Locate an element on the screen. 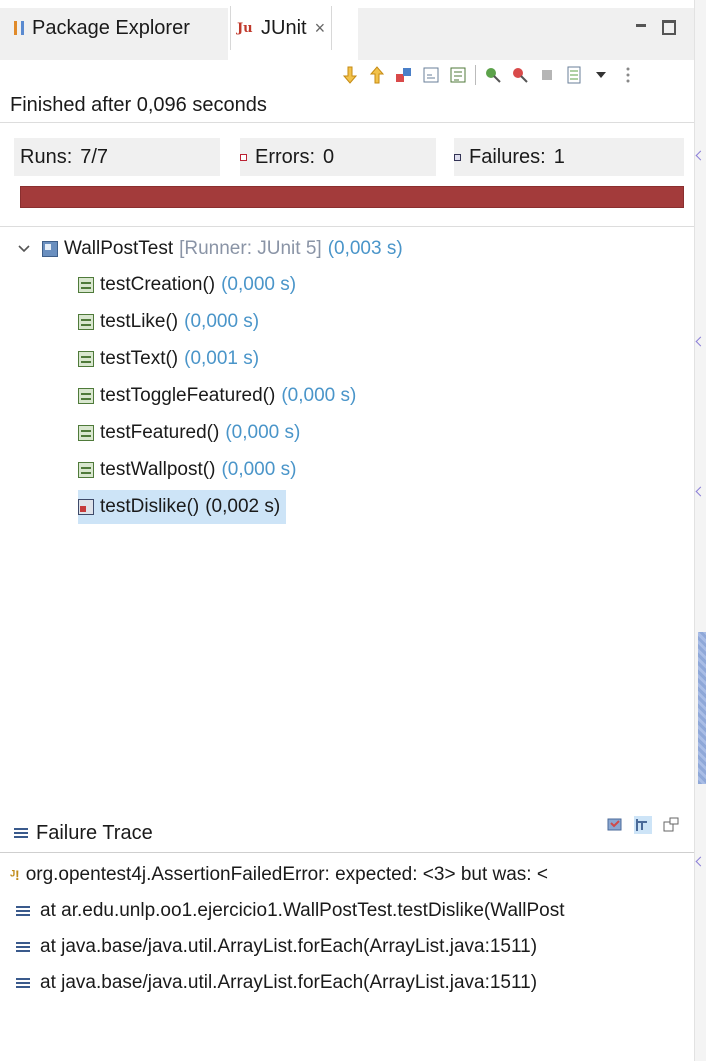 This screenshot has width=706, height=1061. runs-value: 7/7 is located at coordinates (94, 156).